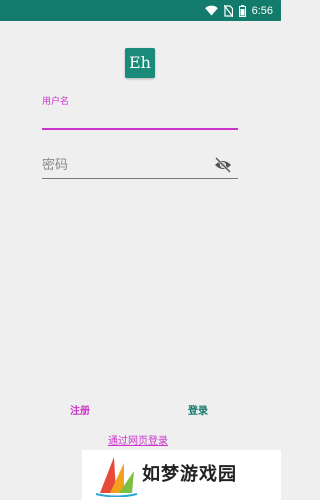 The width and height of the screenshot is (320, 500). I want to click on status-bar: 6:56, so click(140, 10).